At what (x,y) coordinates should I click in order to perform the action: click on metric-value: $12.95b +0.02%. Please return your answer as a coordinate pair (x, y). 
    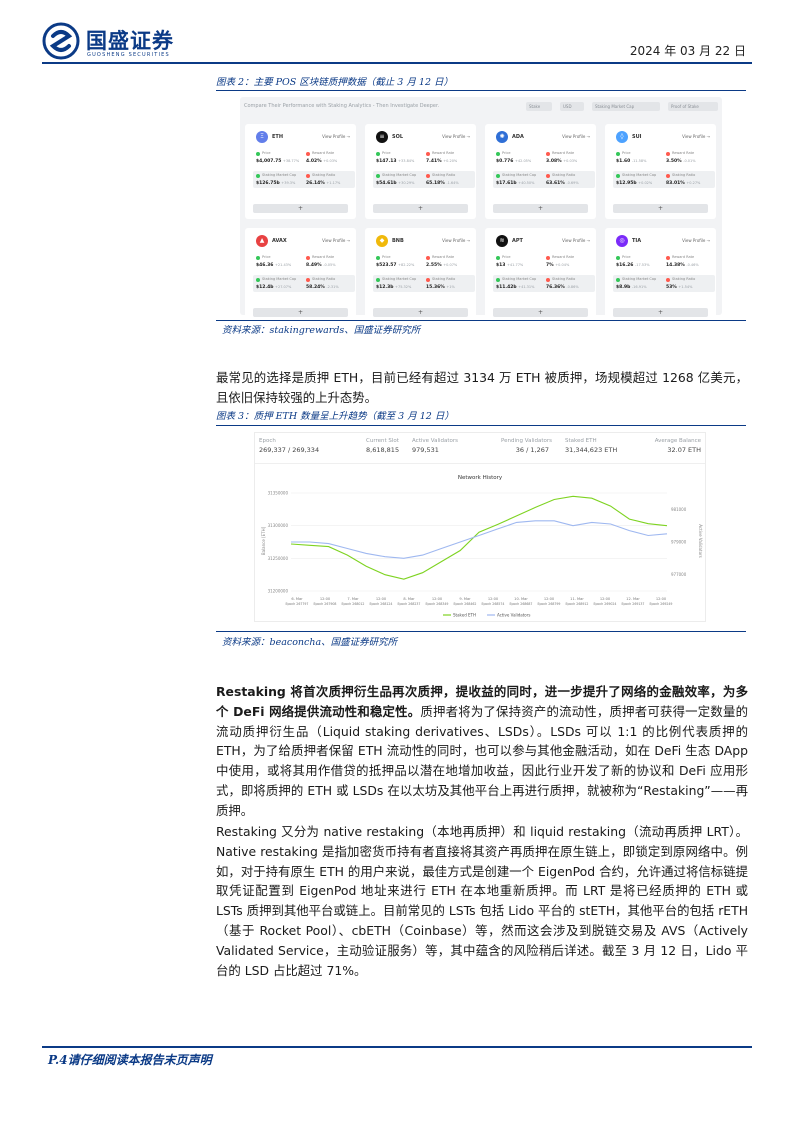
    Looking at the image, I should click on (634, 183).